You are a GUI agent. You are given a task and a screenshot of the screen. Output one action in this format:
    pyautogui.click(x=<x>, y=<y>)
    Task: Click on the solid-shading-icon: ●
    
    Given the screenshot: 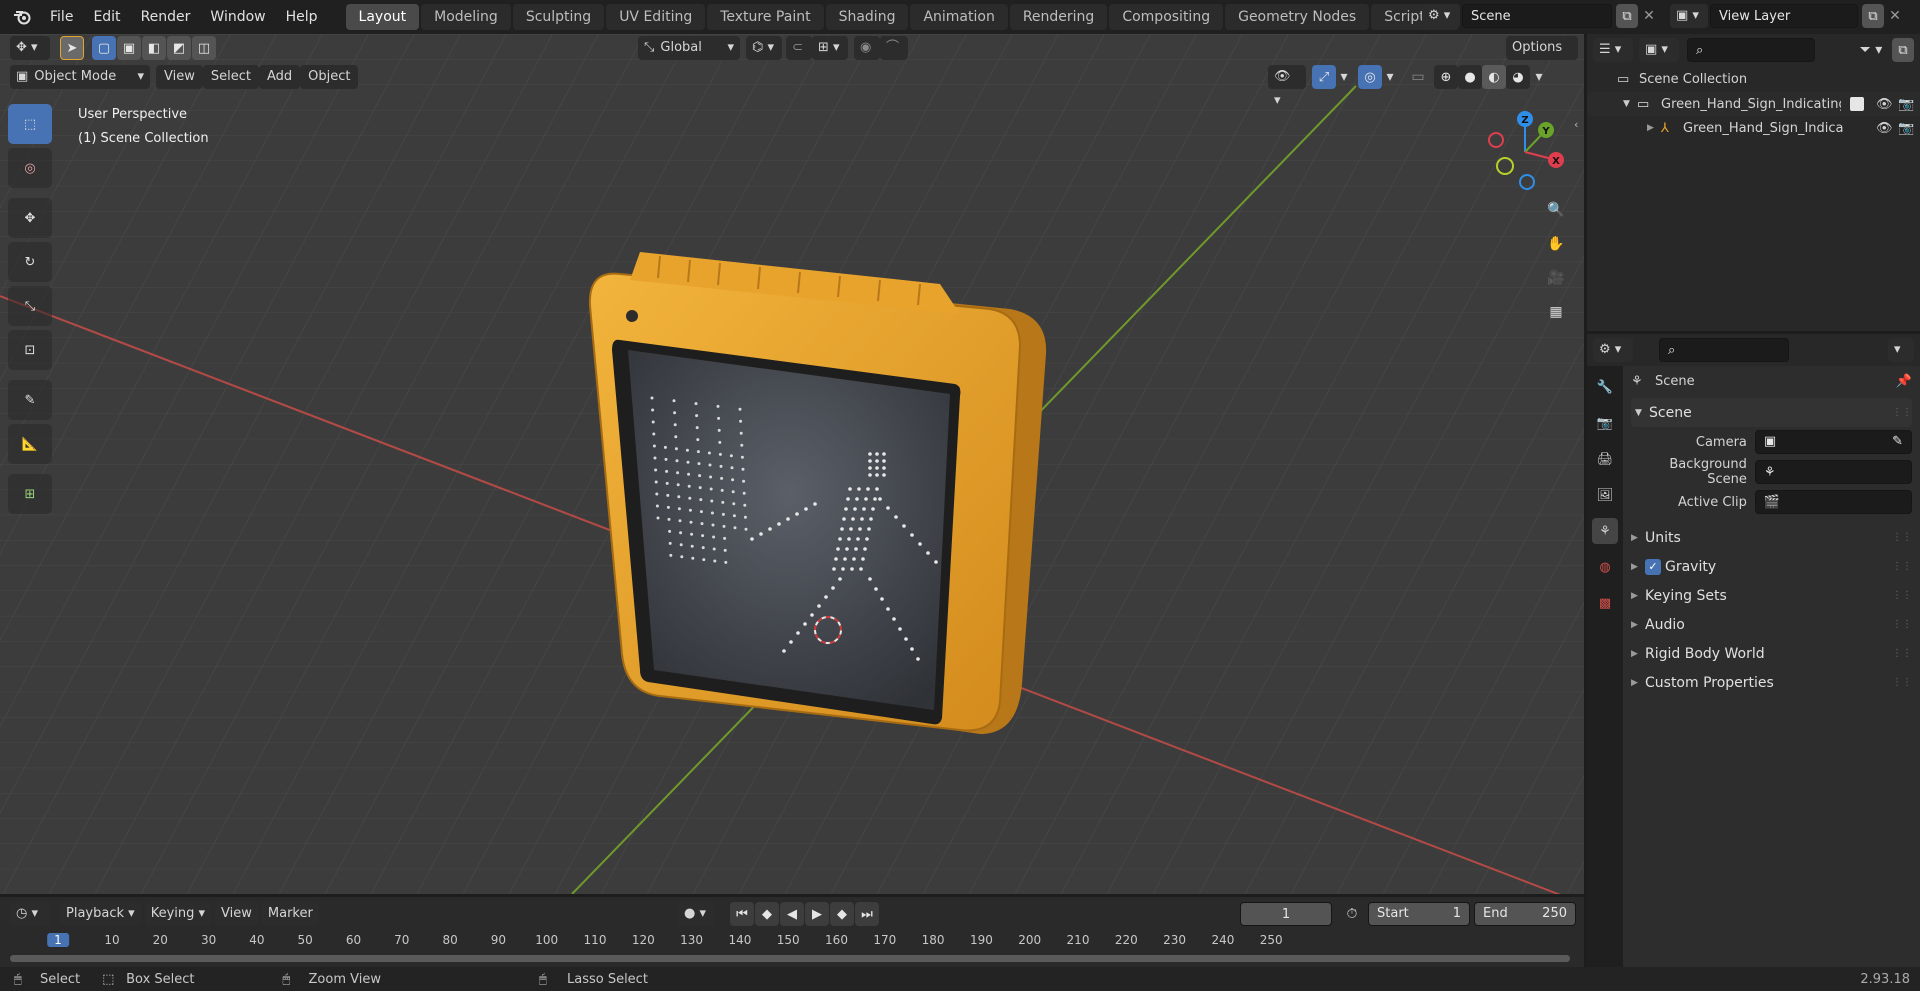 What is the action you would take?
    pyautogui.click(x=1470, y=77)
    